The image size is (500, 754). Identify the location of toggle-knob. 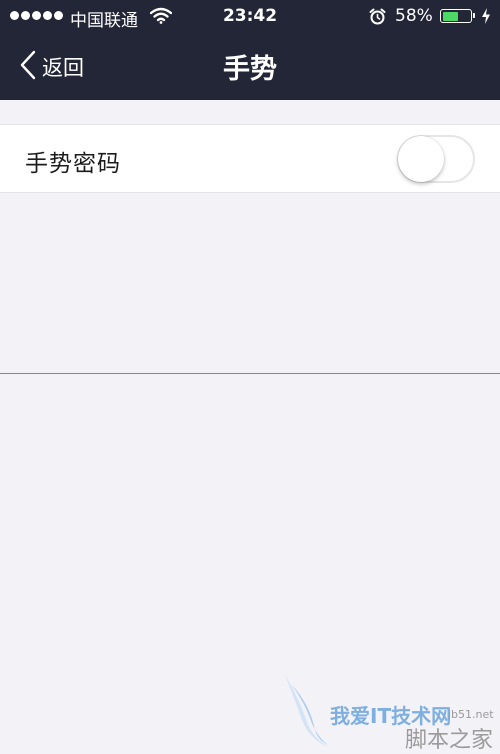
(421, 159).